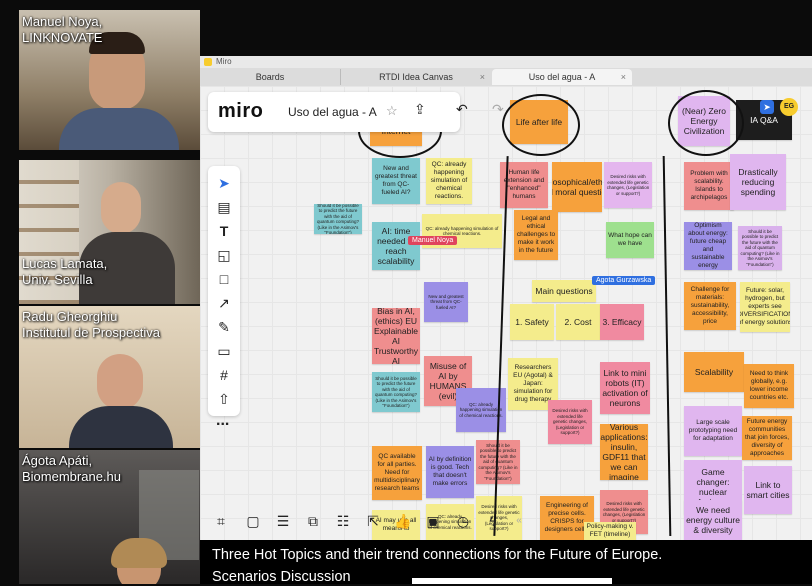  Describe the element at coordinates (498, 109) in the screenshot. I see `redo-icon: ↷` at that location.